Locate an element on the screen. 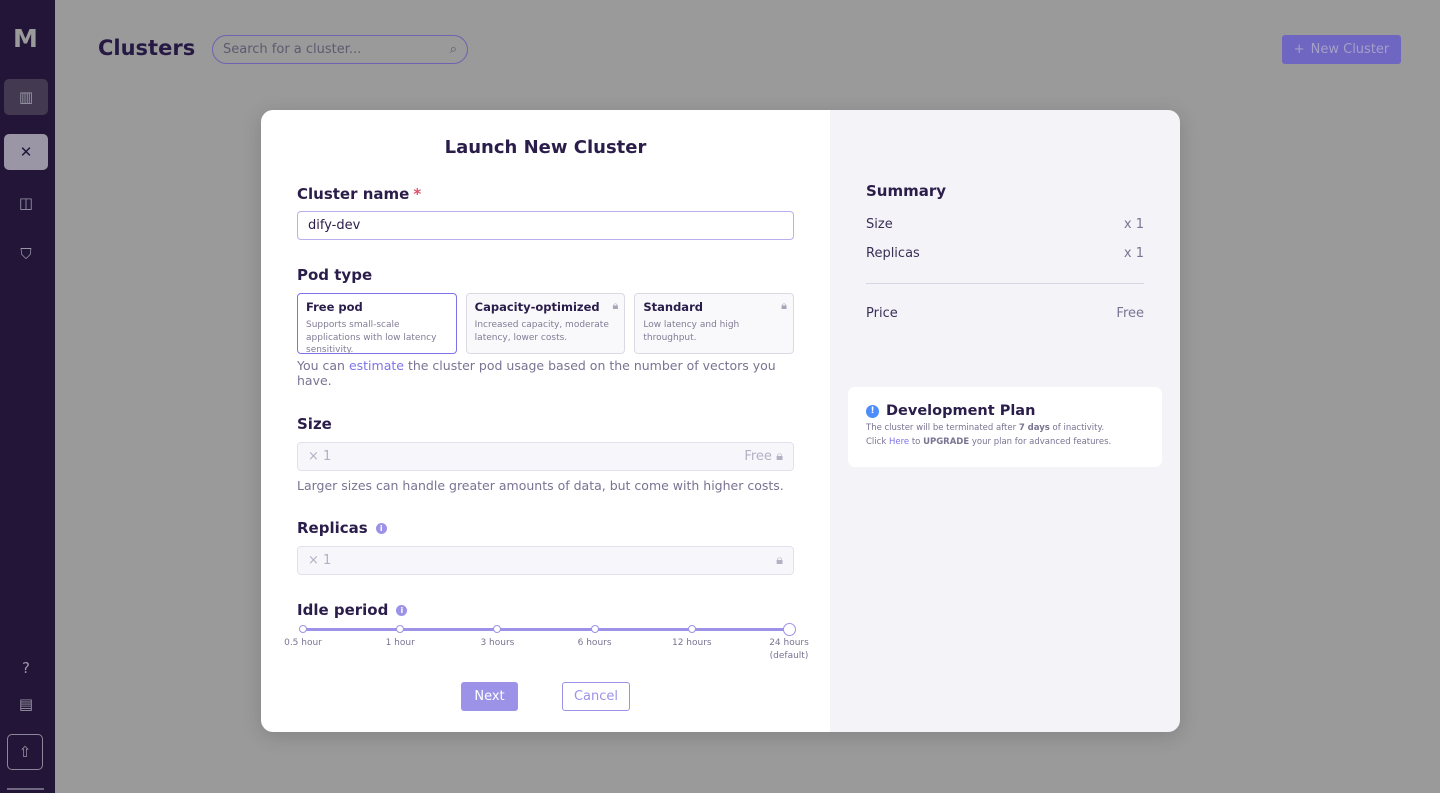 This screenshot has height=793, width=1440. size-input: × 1 Free 🔒︎ is located at coordinates (545, 456).